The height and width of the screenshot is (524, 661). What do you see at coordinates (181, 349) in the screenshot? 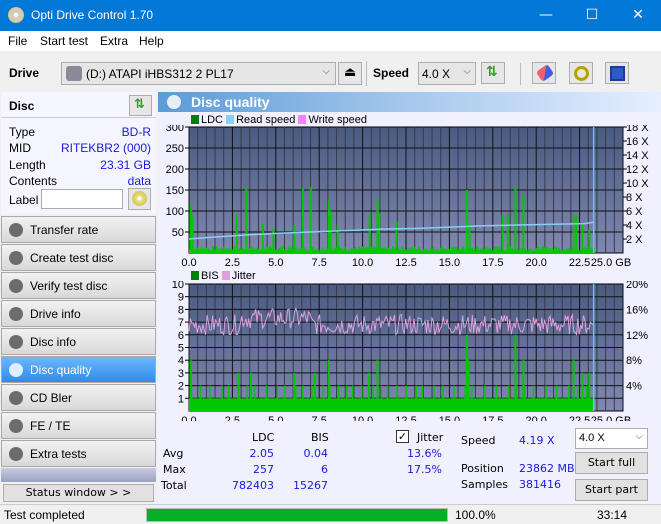
I see `y-tick-label: 5` at bounding box center [181, 349].